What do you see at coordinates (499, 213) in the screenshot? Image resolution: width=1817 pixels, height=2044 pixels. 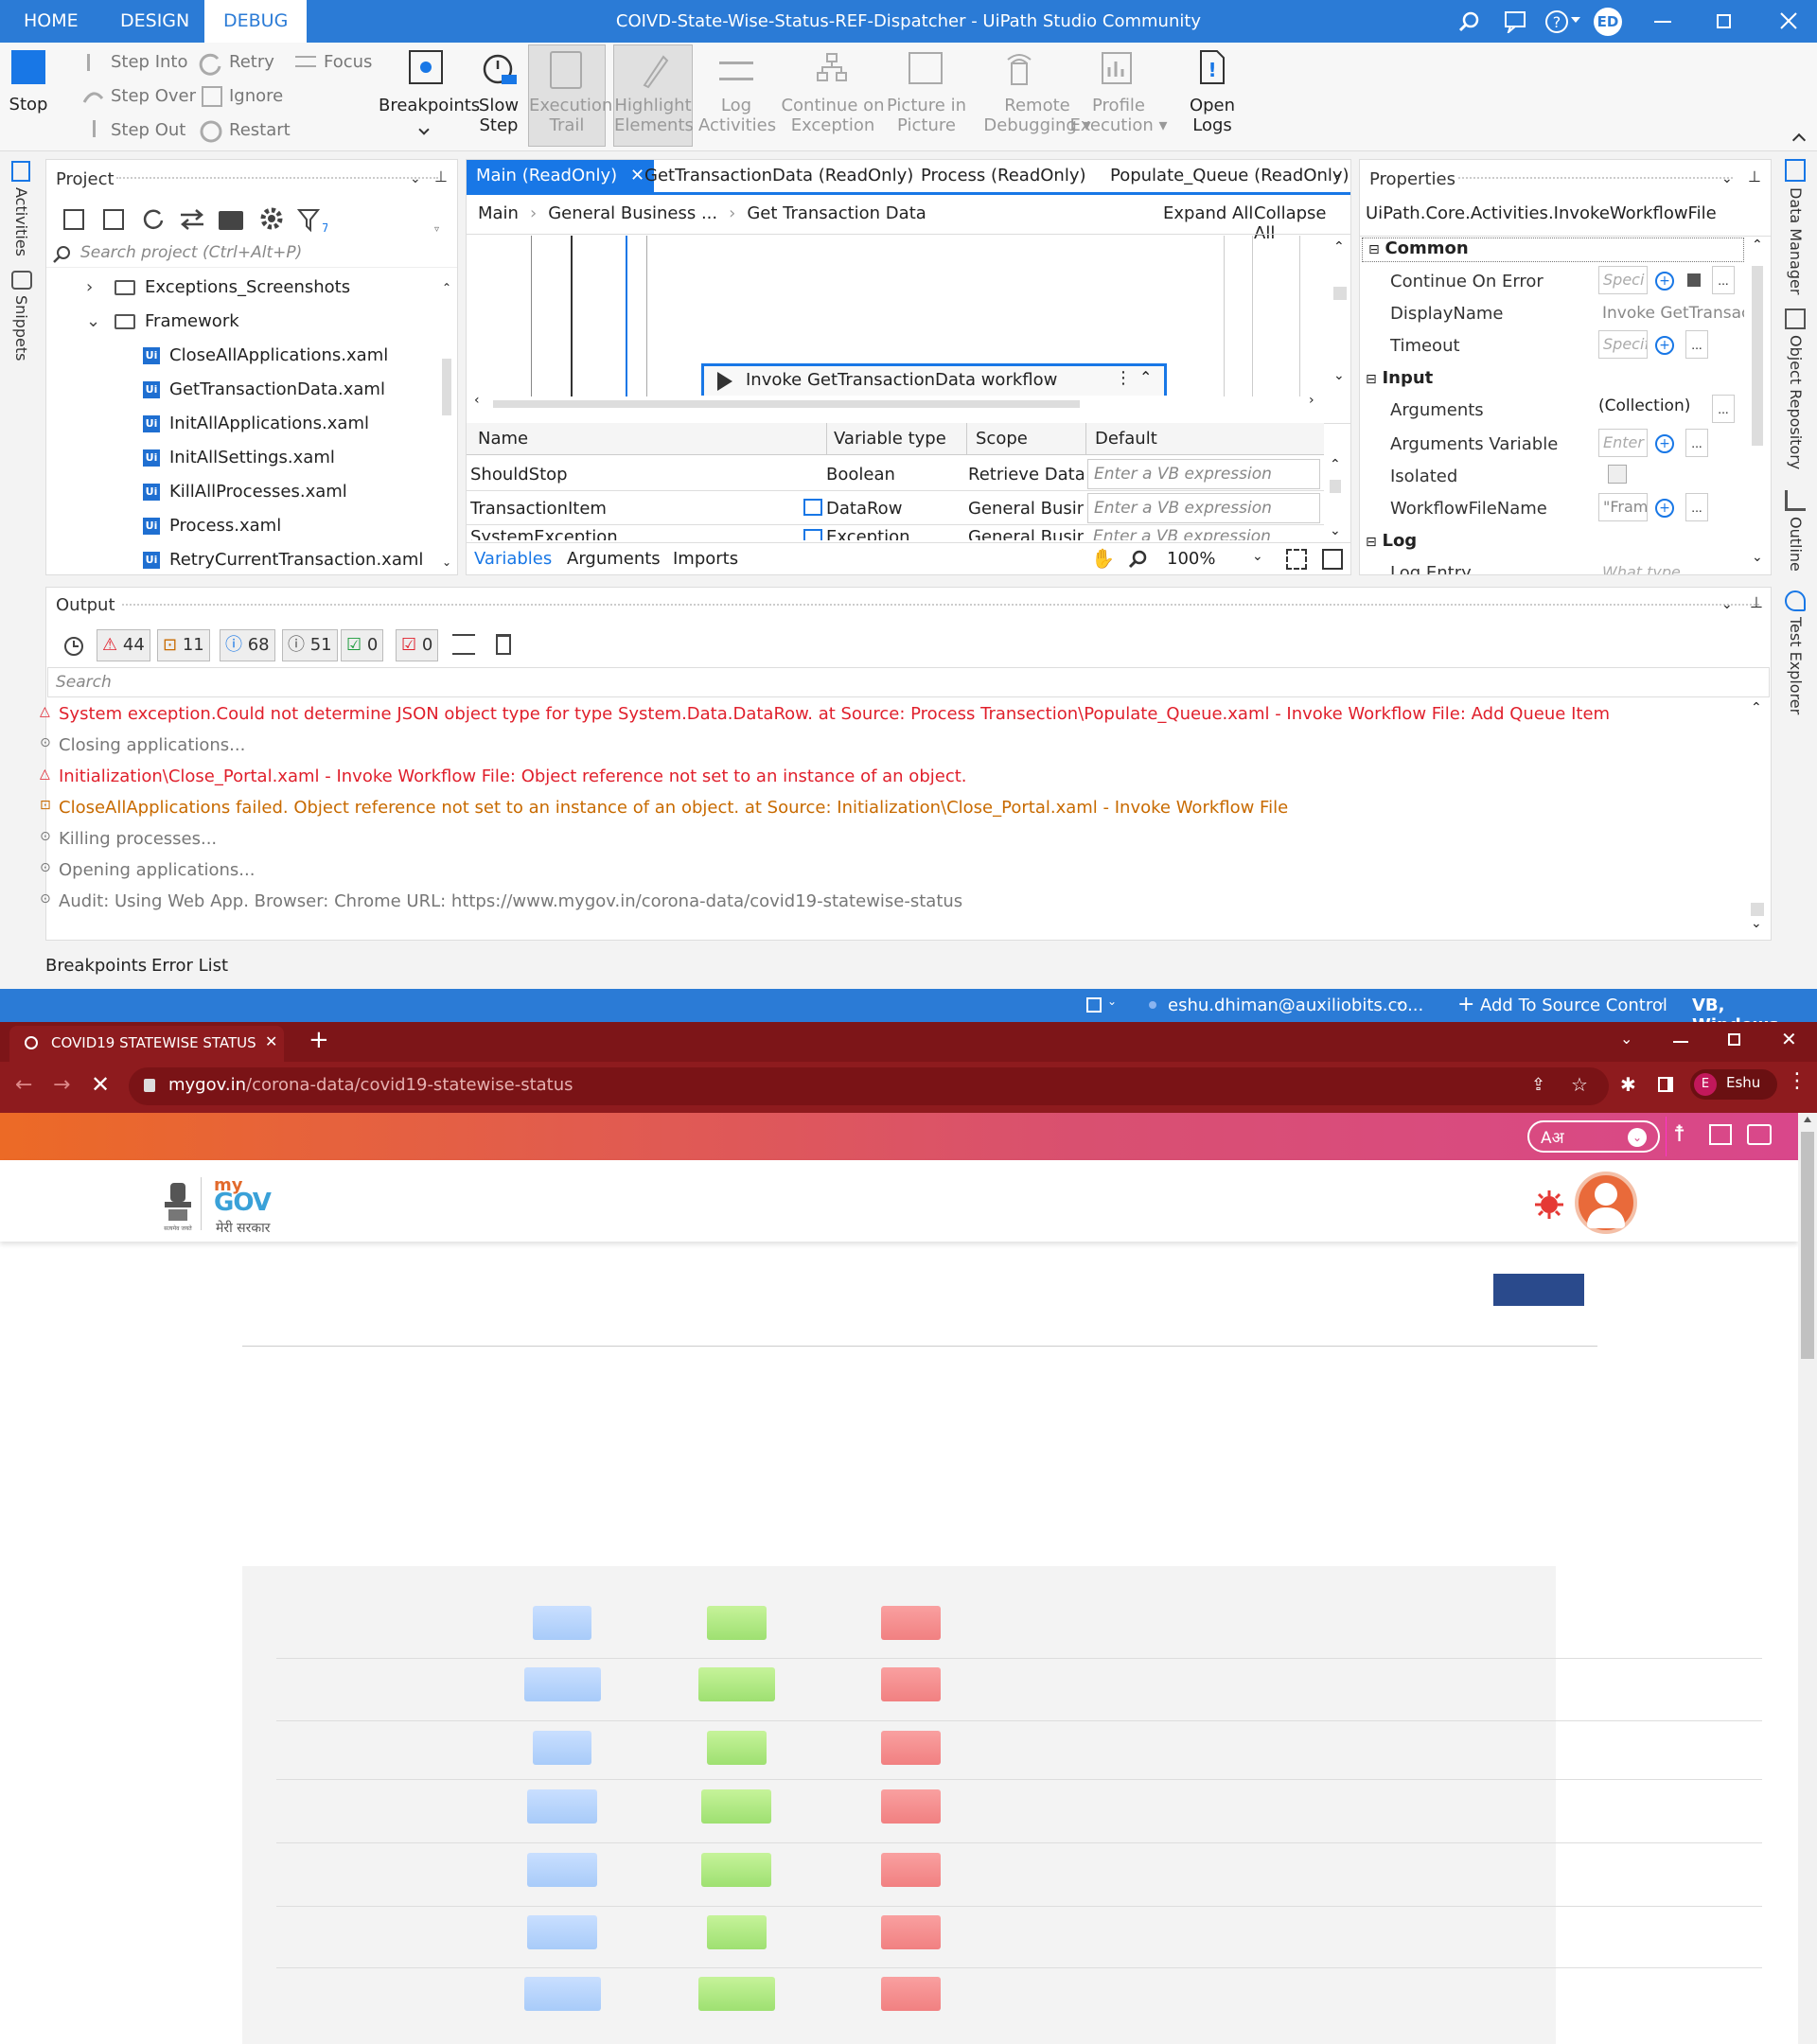 I see `breadcrumb-item: Main` at bounding box center [499, 213].